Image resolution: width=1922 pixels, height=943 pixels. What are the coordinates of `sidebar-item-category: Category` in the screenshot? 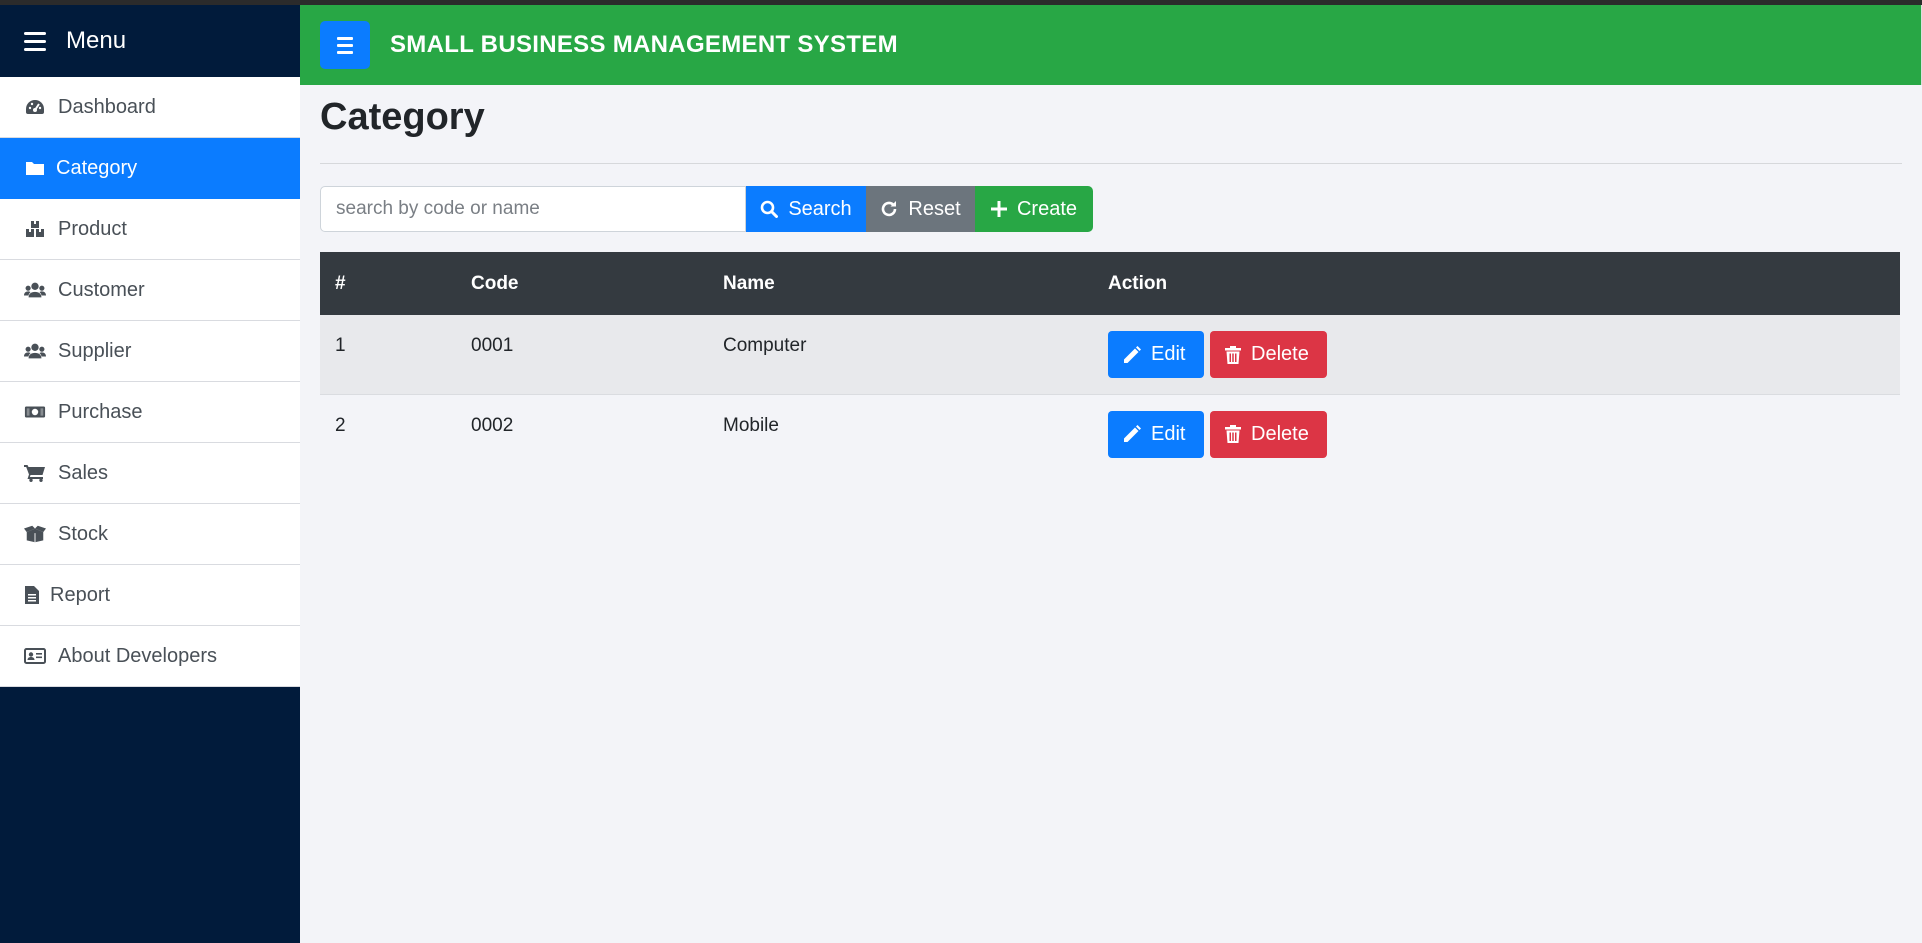 It's located at (150, 168).